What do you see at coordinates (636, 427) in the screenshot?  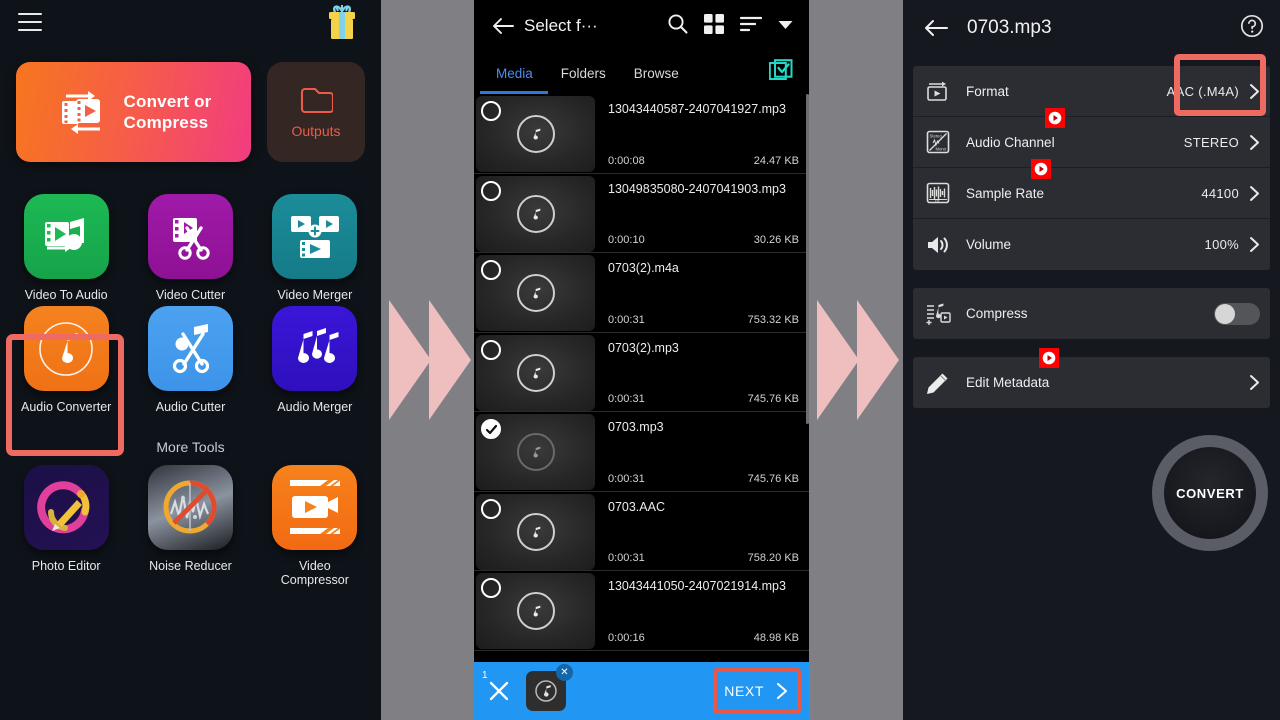 I see `file-name: 0703.mp3` at bounding box center [636, 427].